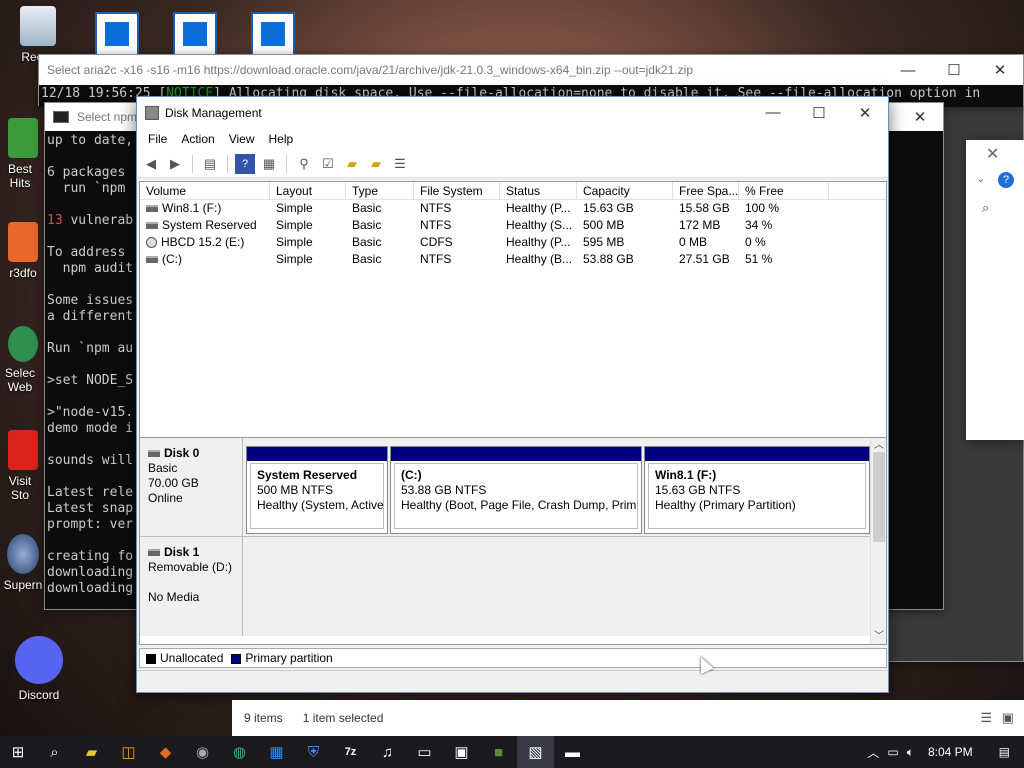 The width and height of the screenshot is (1024, 768). Describe the element at coordinates (91, 752) in the screenshot. I see `file-explorer-icon: ▰` at that location.